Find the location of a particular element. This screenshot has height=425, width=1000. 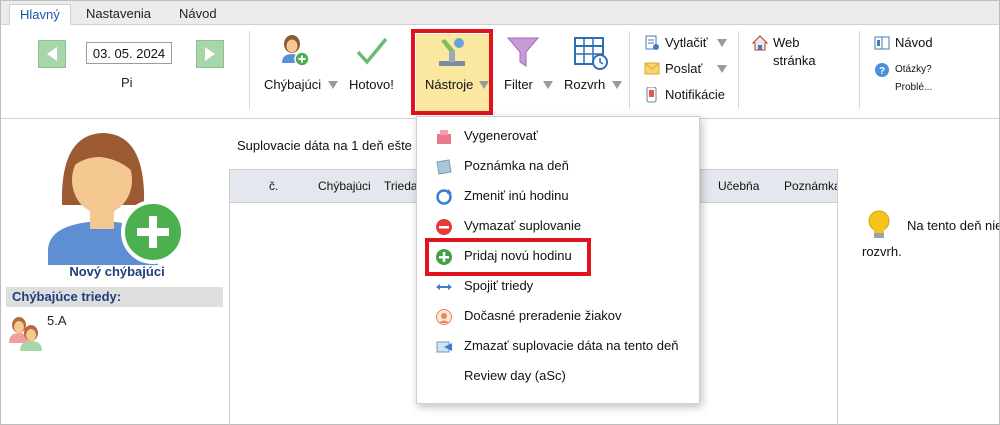

menu-item-label: Vygenerovať is located at coordinates (501, 135).